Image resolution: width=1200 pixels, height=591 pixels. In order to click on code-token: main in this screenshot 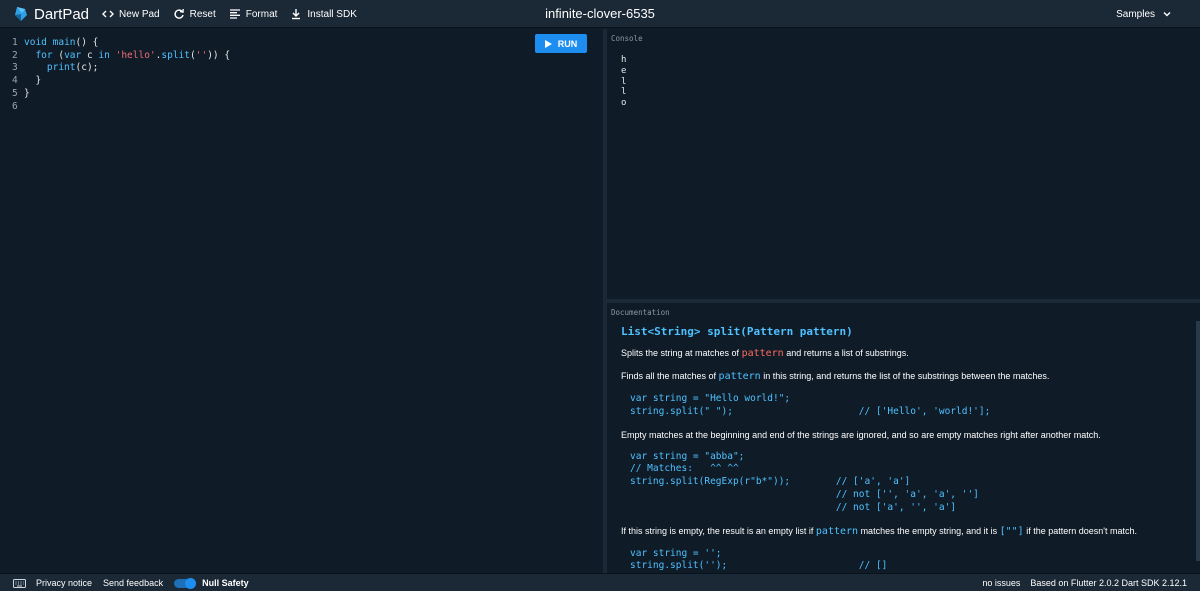, I will do `click(64, 42)`.